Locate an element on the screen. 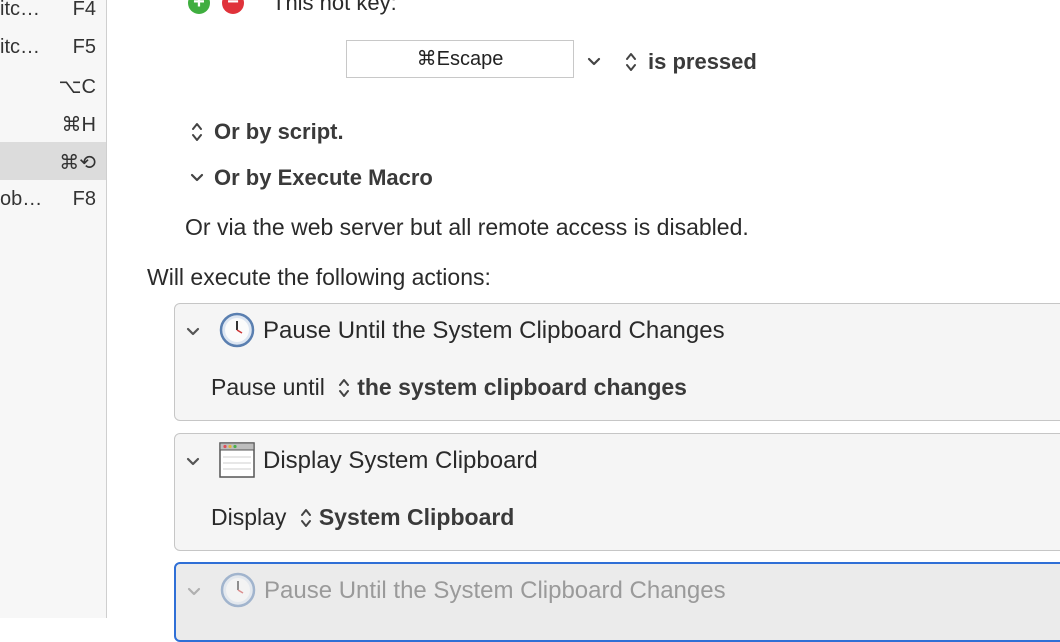 The height and width of the screenshot is (642, 1060). macro-row-selected: ⌘⟲ is located at coordinates (53, 161).